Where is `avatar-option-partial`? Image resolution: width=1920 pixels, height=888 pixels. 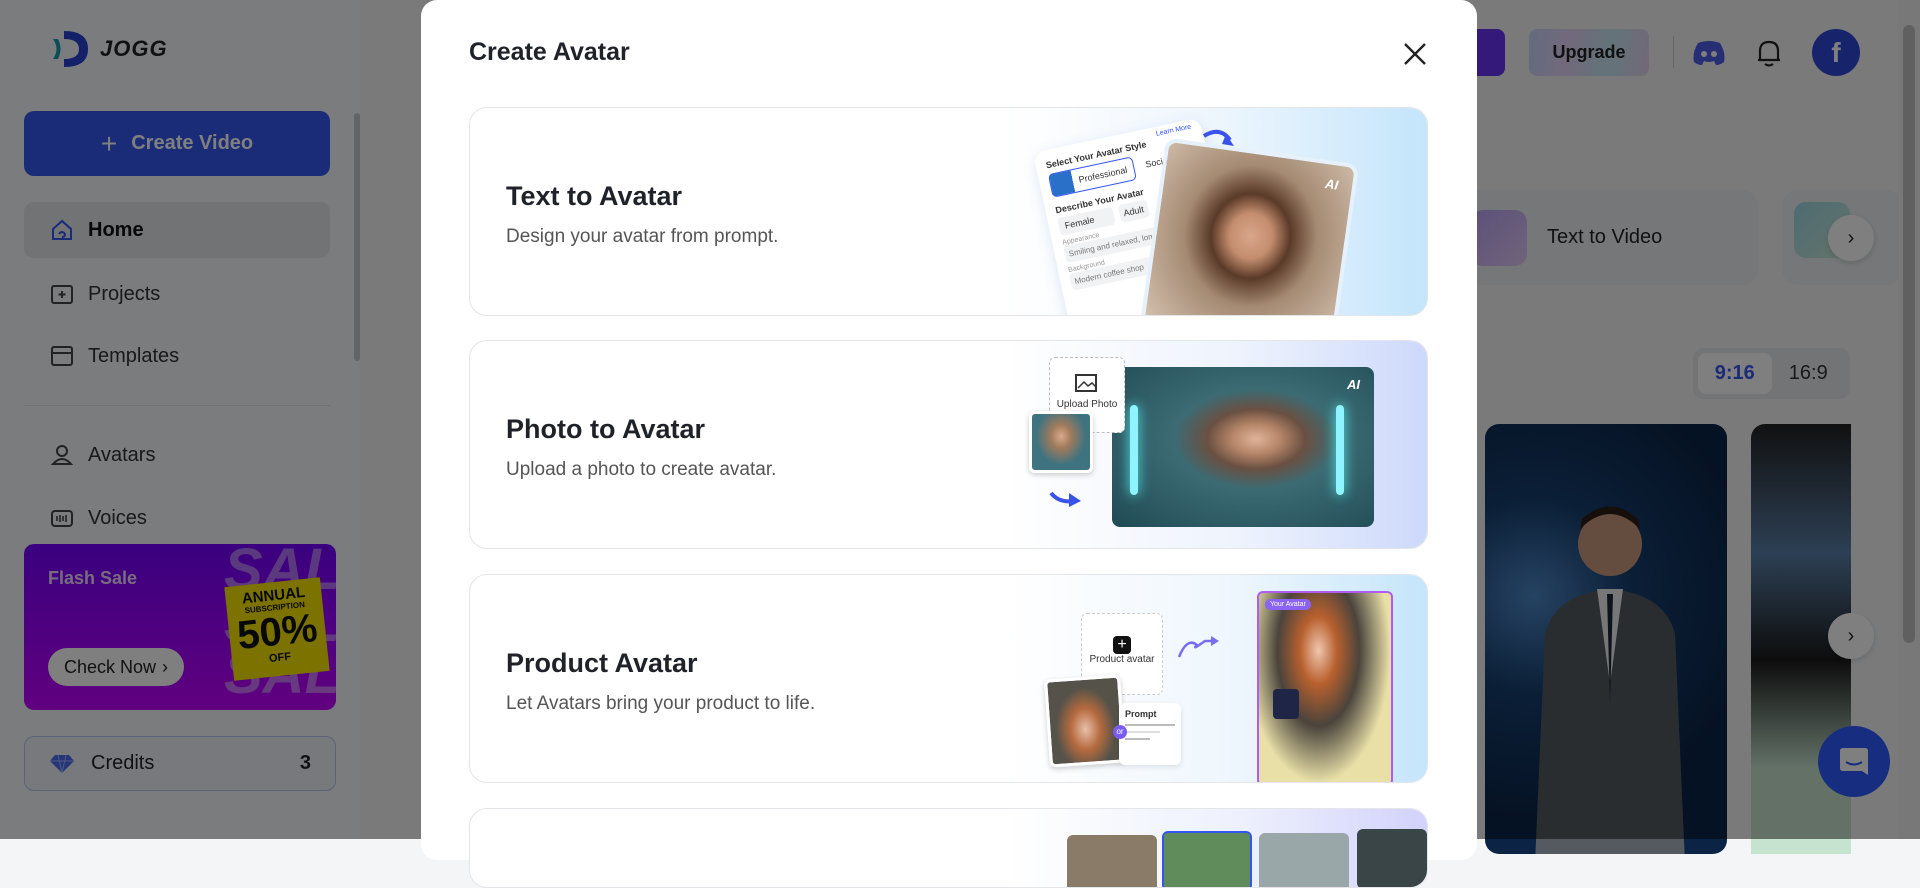 avatar-option-partial is located at coordinates (948, 848).